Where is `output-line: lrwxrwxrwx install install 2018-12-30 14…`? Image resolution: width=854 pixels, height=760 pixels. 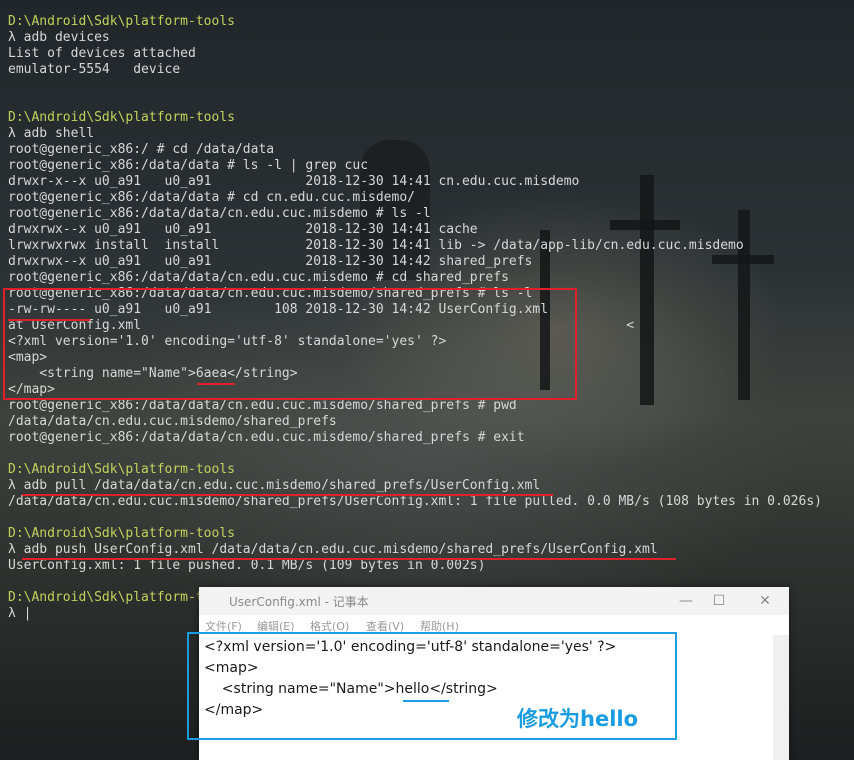 output-line: lrwxrwxrwx install install 2018-12-30 14… is located at coordinates (376, 245).